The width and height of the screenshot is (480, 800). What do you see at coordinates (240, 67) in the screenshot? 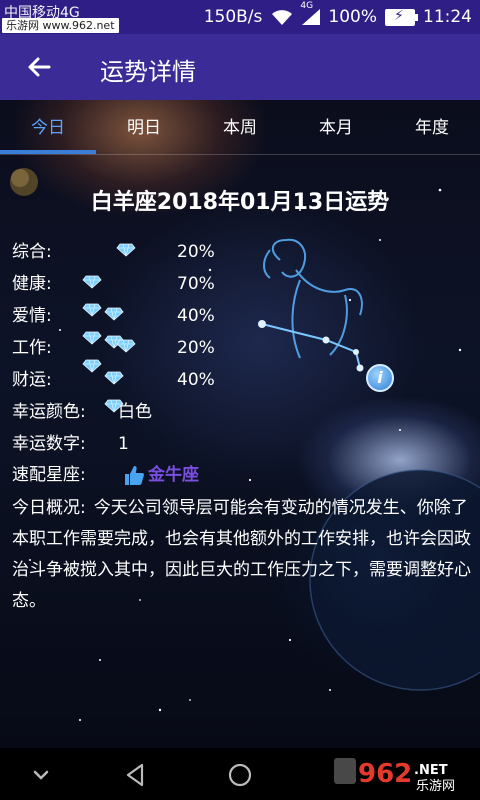
I see `app-bar: 运势详情` at bounding box center [240, 67].